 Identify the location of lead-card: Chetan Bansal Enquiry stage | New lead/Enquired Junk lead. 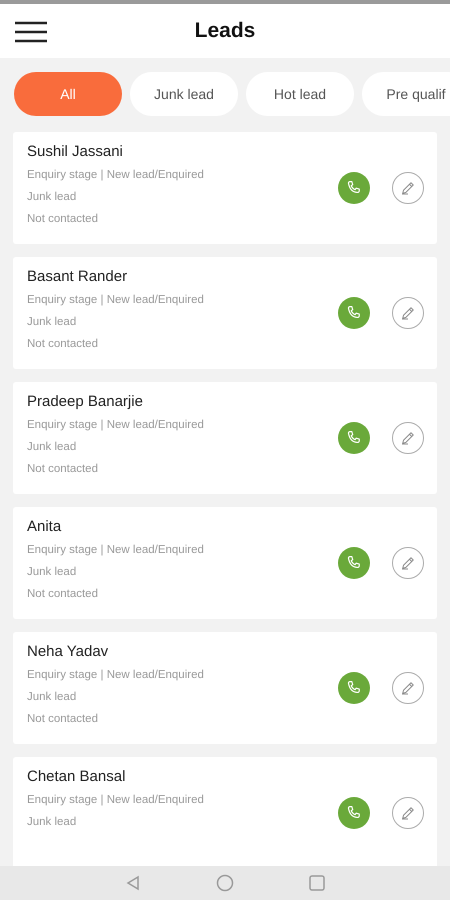
(225, 811).